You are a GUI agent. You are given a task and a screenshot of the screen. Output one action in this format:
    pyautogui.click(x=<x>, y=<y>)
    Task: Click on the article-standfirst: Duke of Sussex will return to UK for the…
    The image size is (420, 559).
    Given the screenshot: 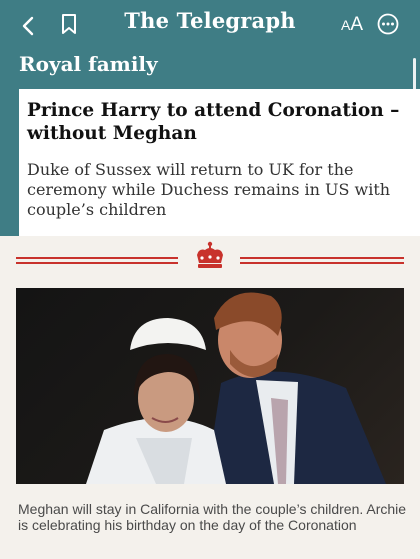 What is the action you would take?
    pyautogui.click(x=209, y=189)
    